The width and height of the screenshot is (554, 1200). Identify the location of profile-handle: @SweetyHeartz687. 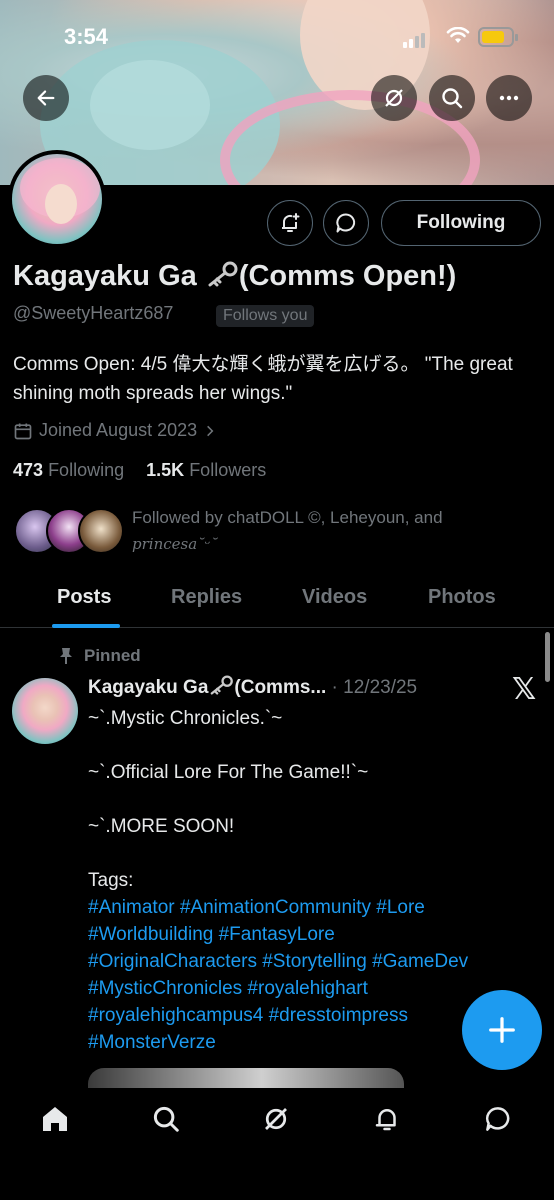
(93, 313).